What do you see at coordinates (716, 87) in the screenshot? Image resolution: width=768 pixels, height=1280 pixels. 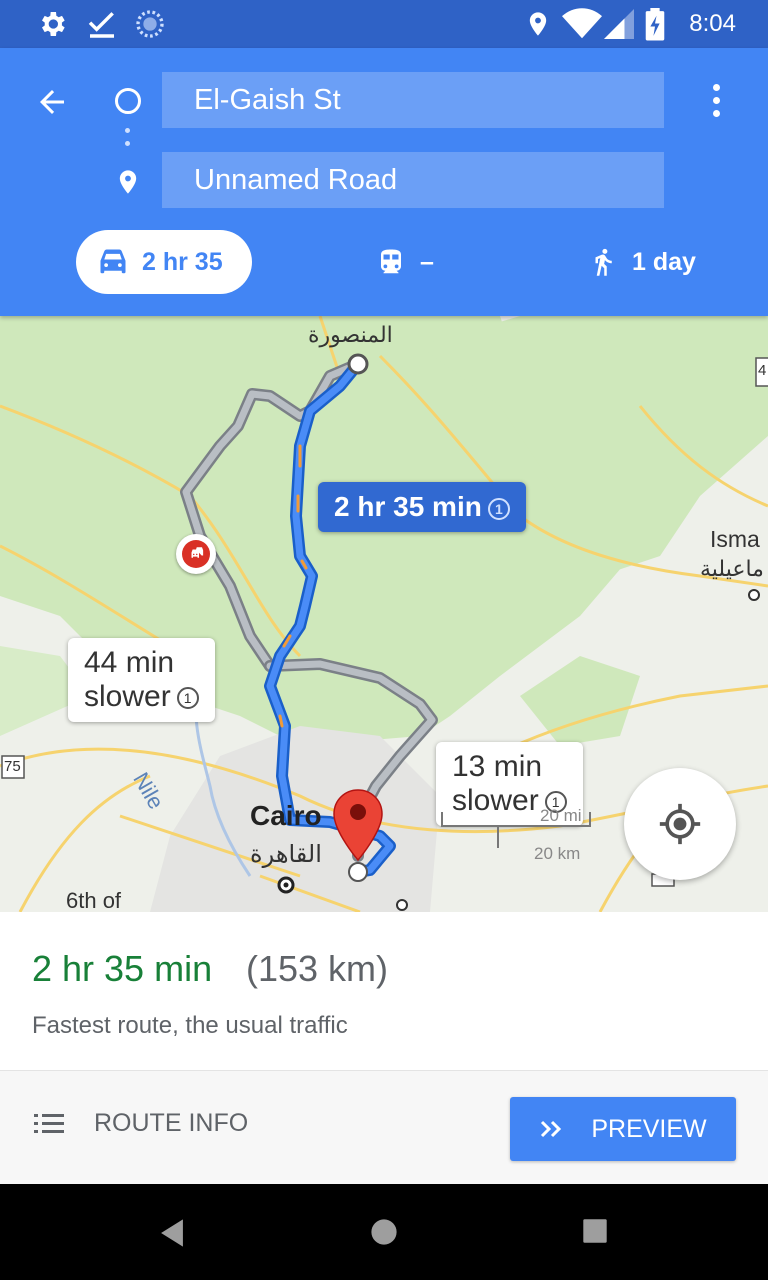 I see `more-vert-icon` at bounding box center [716, 87].